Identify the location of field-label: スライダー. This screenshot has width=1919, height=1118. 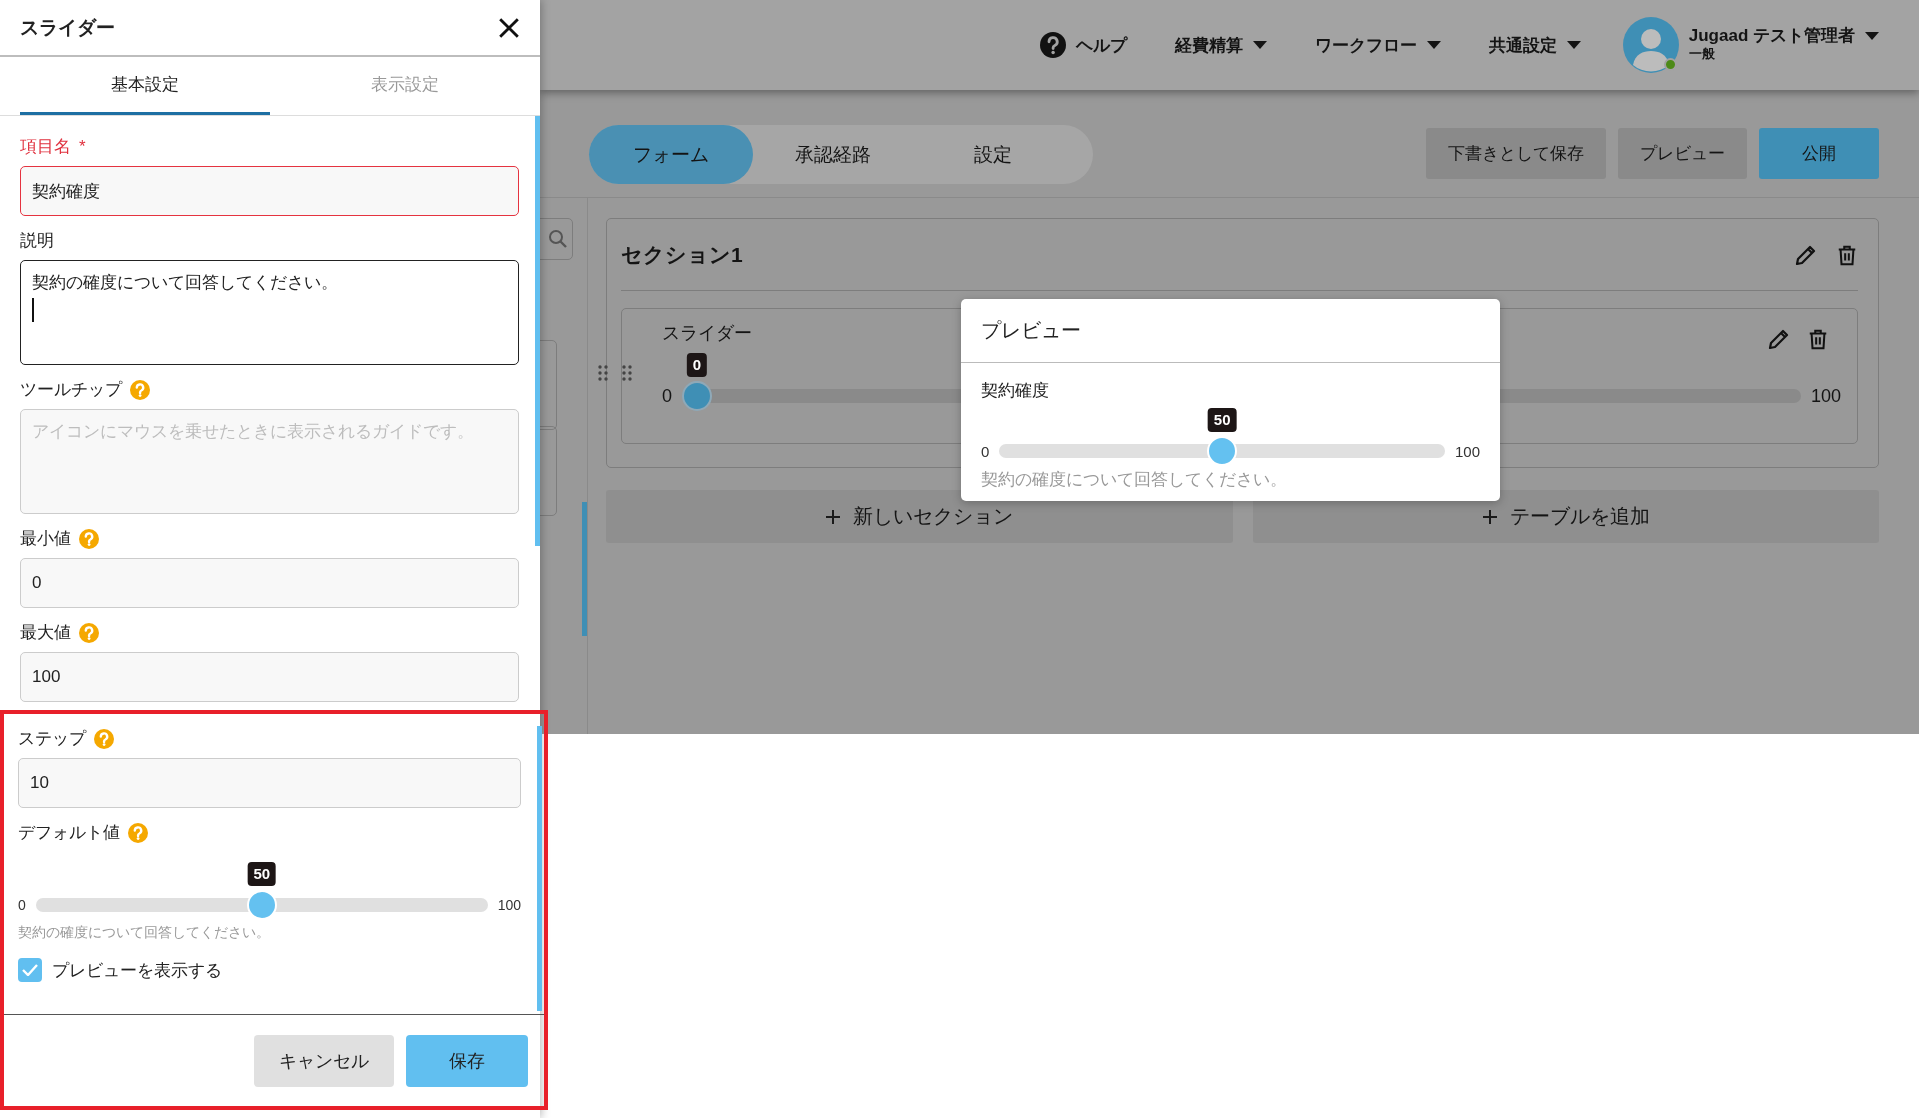
(707, 333).